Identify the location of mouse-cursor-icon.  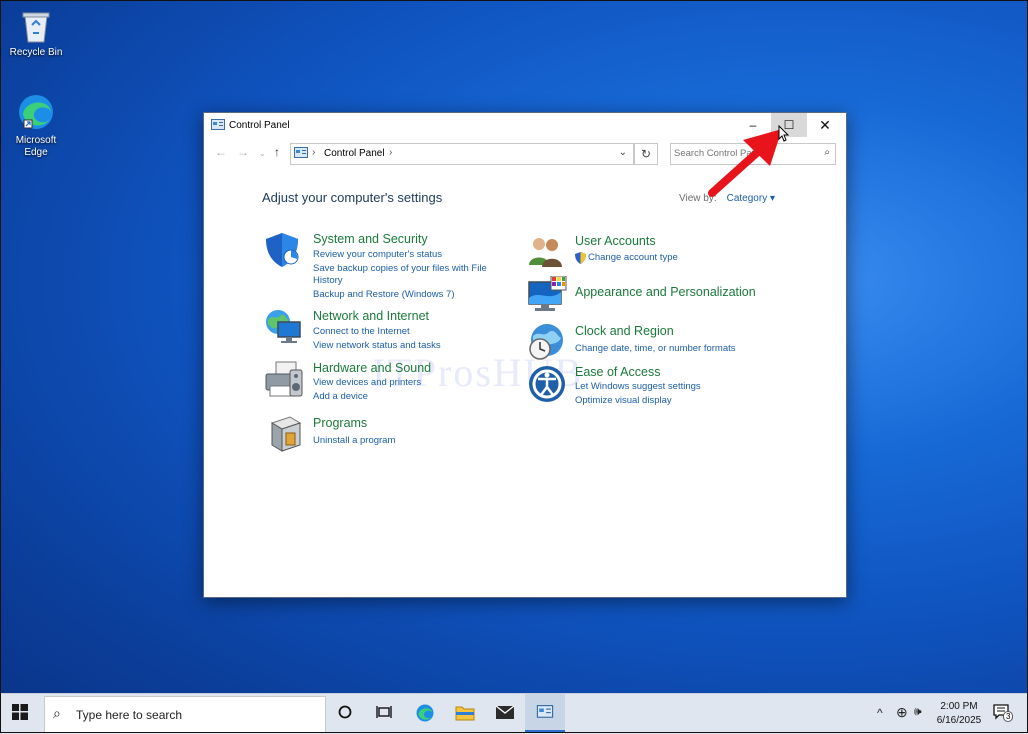
(784, 133).